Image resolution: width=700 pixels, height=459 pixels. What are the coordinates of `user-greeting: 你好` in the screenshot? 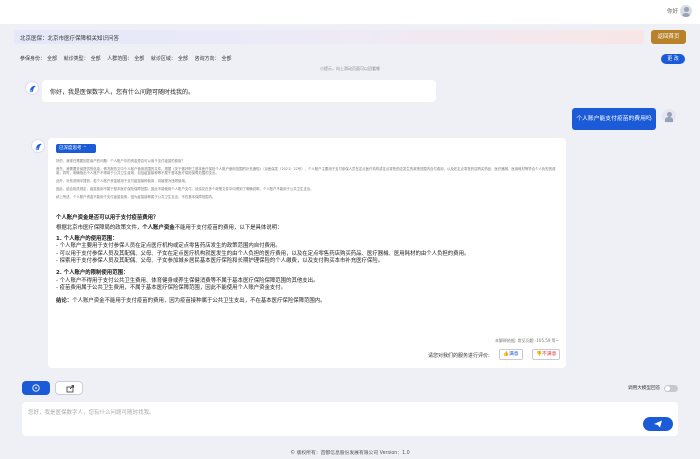 It's located at (672, 12).